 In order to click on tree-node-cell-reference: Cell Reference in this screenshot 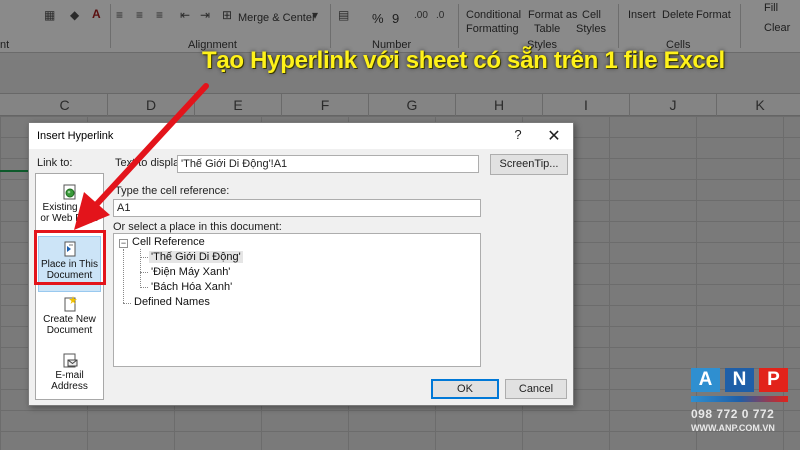, I will do `click(168, 242)`.